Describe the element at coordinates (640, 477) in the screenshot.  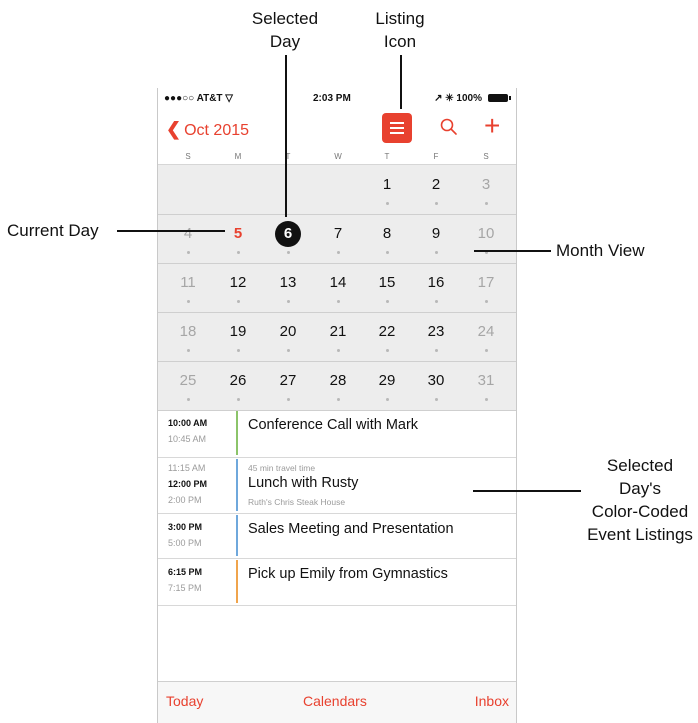
I see `annotation-event-listings-line1: Selected Day's` at that location.